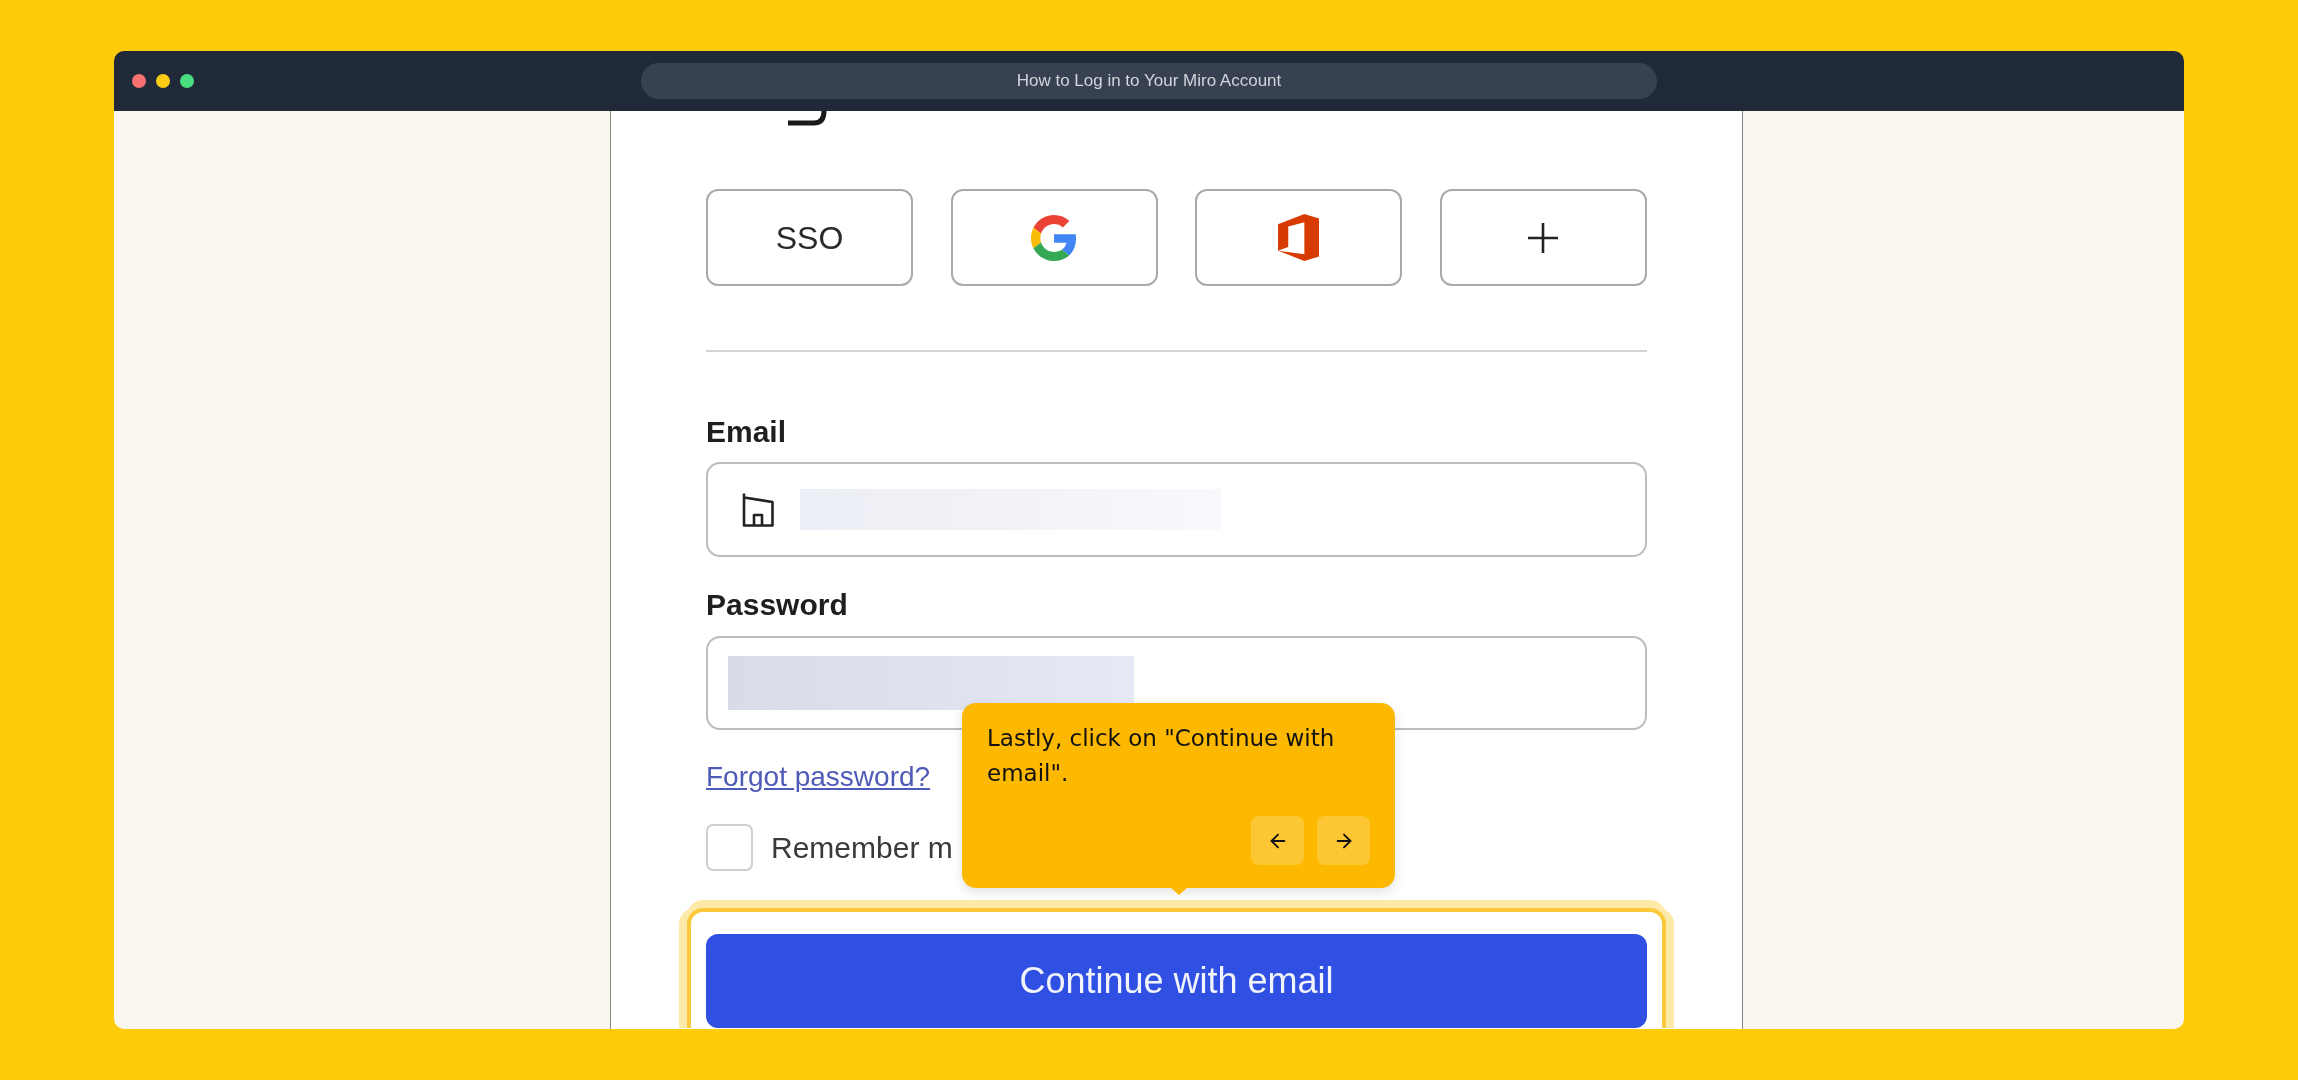  What do you see at coordinates (862, 847) in the screenshot?
I see `remember-label: Remember m` at bounding box center [862, 847].